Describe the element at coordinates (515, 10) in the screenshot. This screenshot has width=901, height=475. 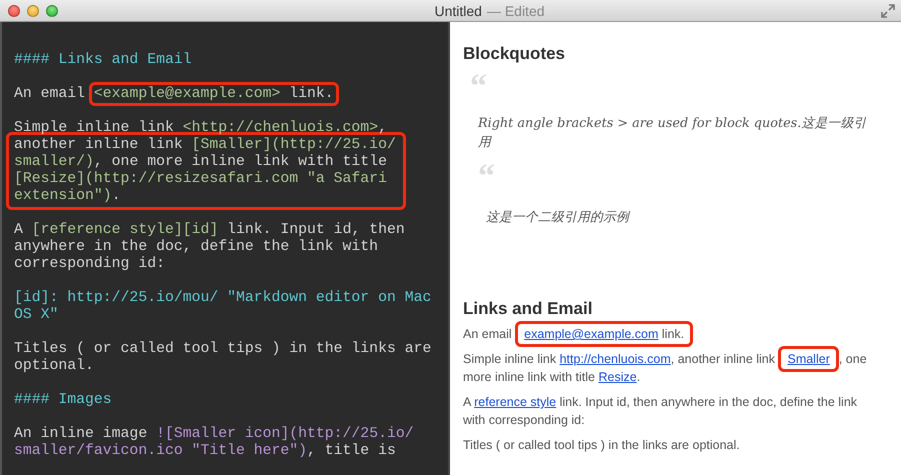
I see `edited-status: — Edited` at that location.